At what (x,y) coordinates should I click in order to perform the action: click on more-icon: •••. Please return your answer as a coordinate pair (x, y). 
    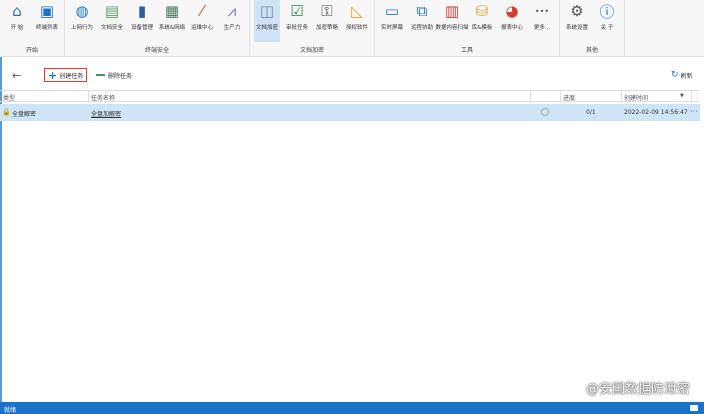
    Looking at the image, I should click on (542, 11).